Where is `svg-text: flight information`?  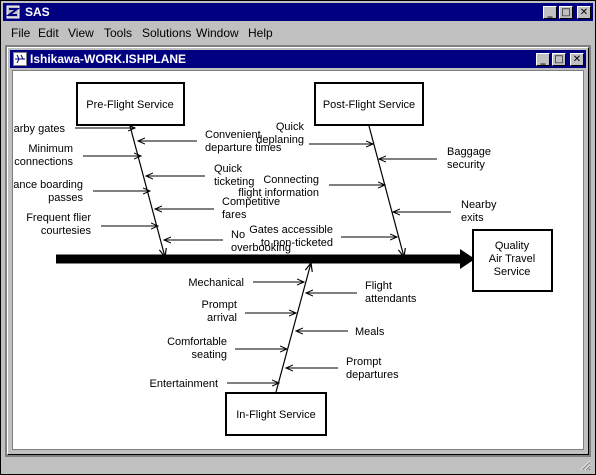 svg-text: flight information is located at coordinates (278, 193).